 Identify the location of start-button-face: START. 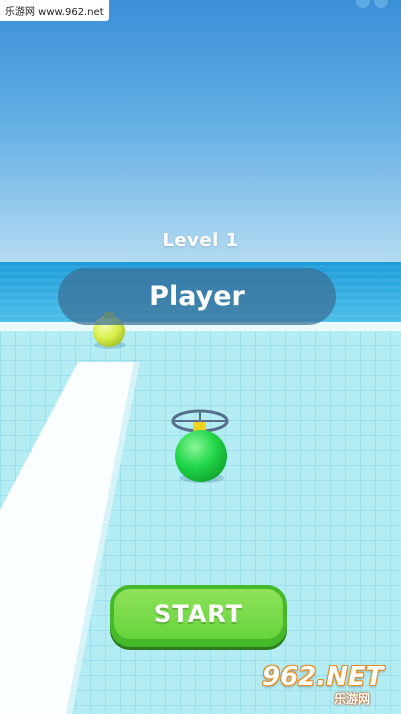
(198, 614).